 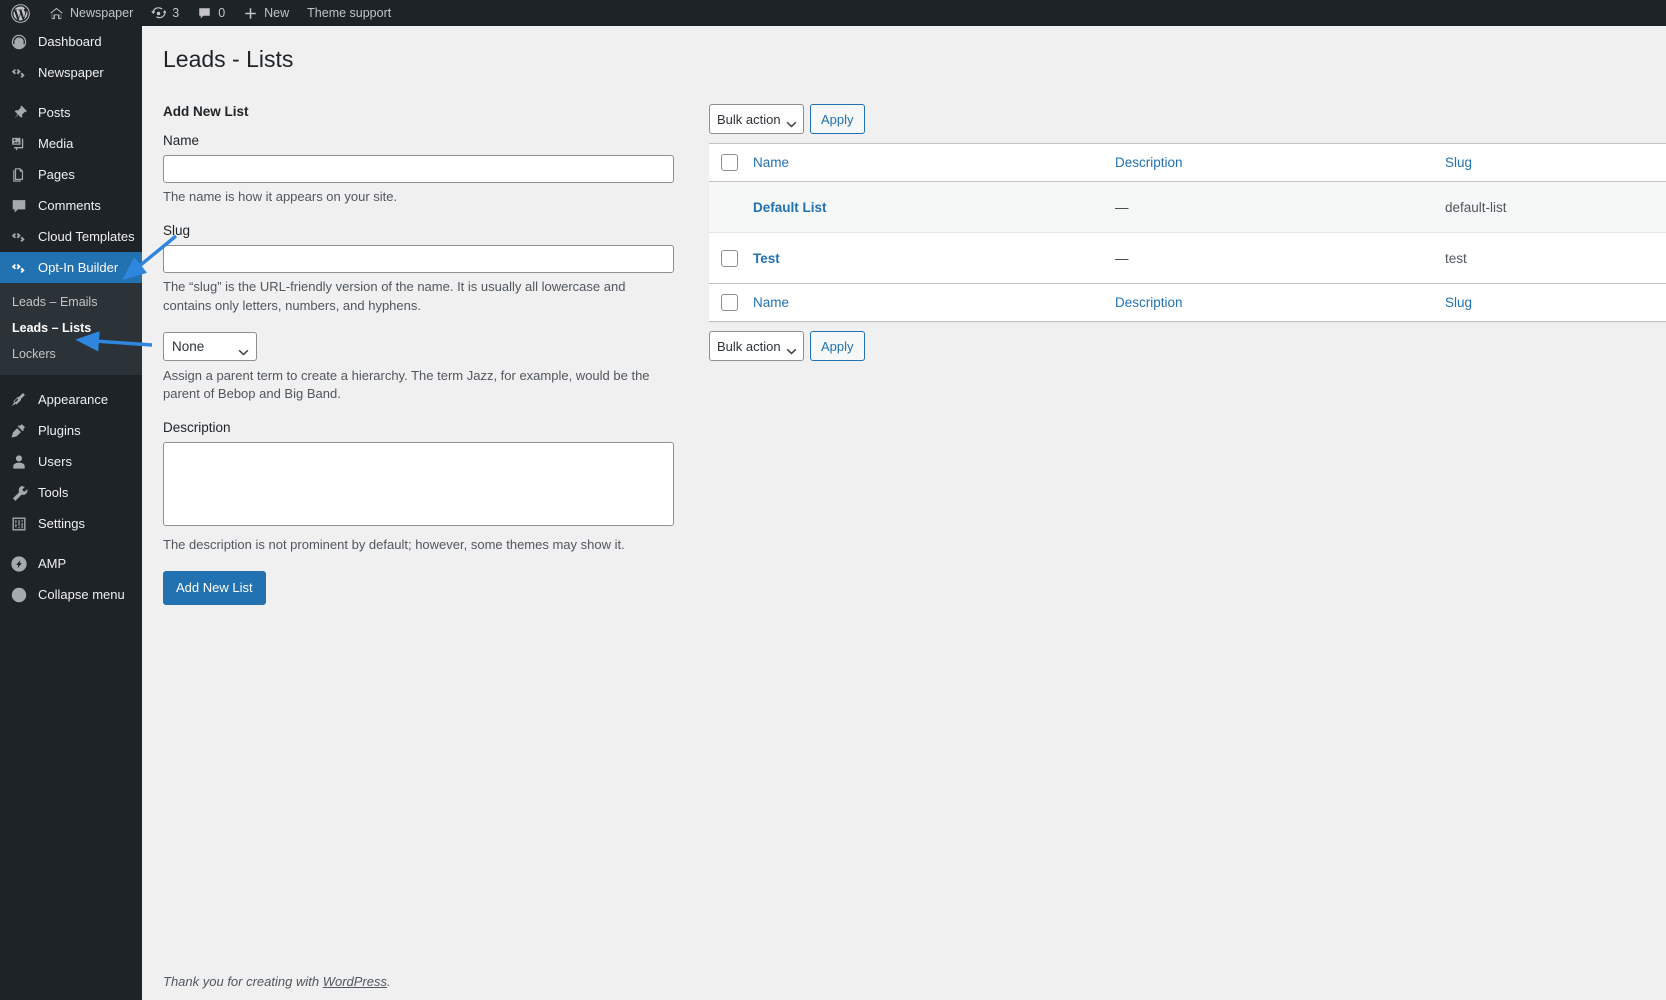 What do you see at coordinates (86, 236) in the screenshot?
I see `sidebar-item-label: Cloud Templates` at bounding box center [86, 236].